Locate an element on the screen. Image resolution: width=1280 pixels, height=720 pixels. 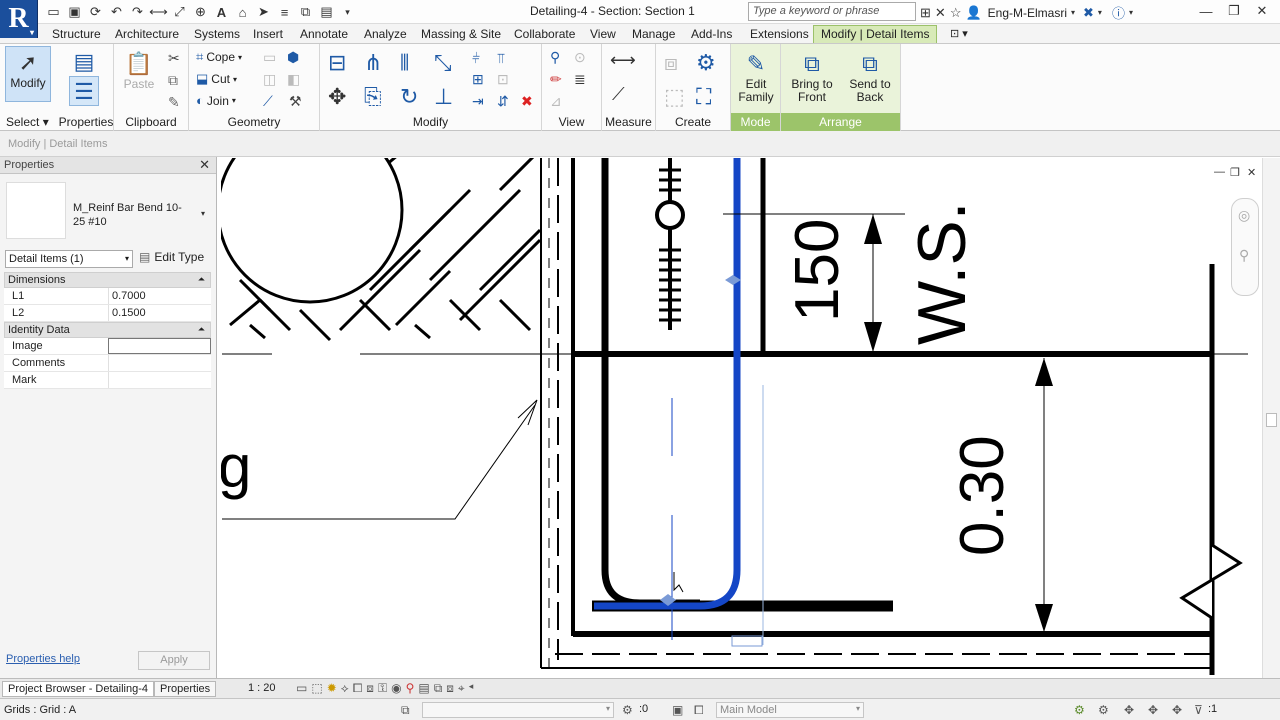
tab-collaborate: Collaborate is located at coordinates (544, 34).